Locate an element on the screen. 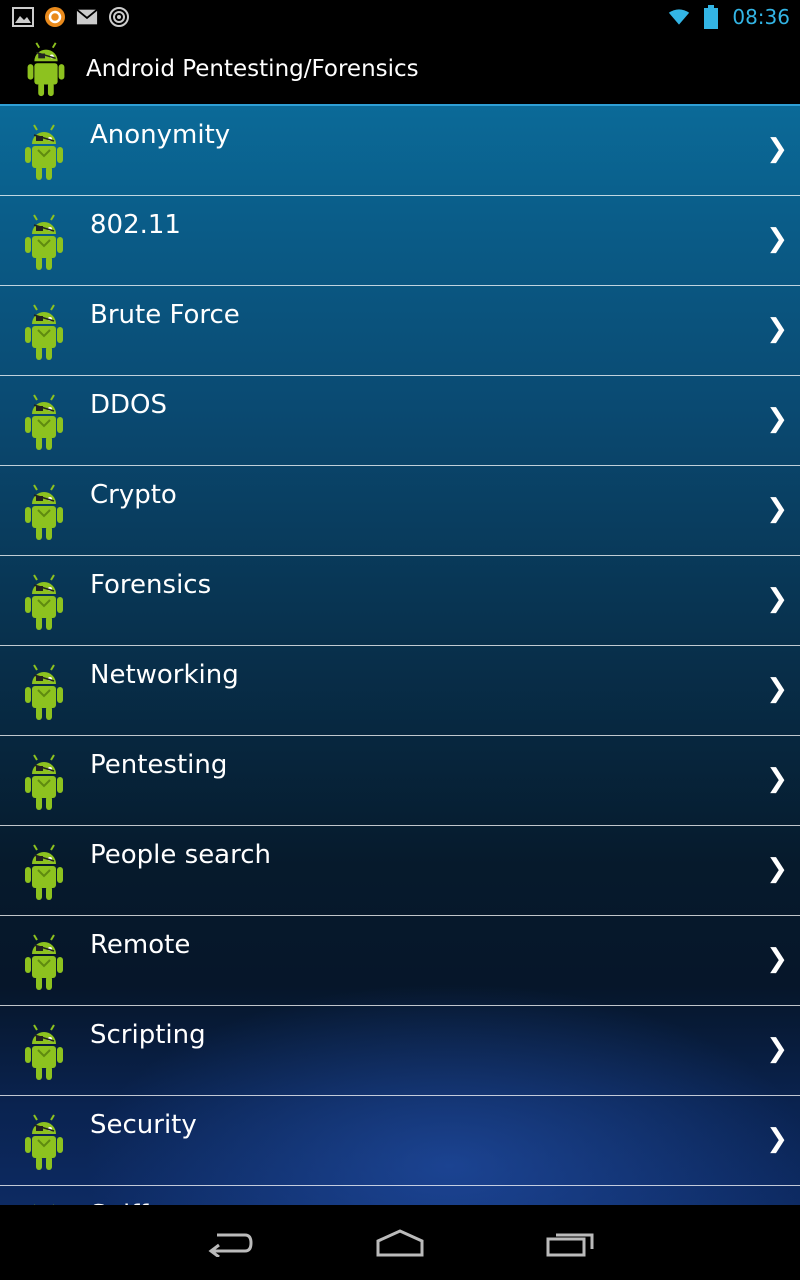  list-item-label: 802.11 is located at coordinates (135, 225).